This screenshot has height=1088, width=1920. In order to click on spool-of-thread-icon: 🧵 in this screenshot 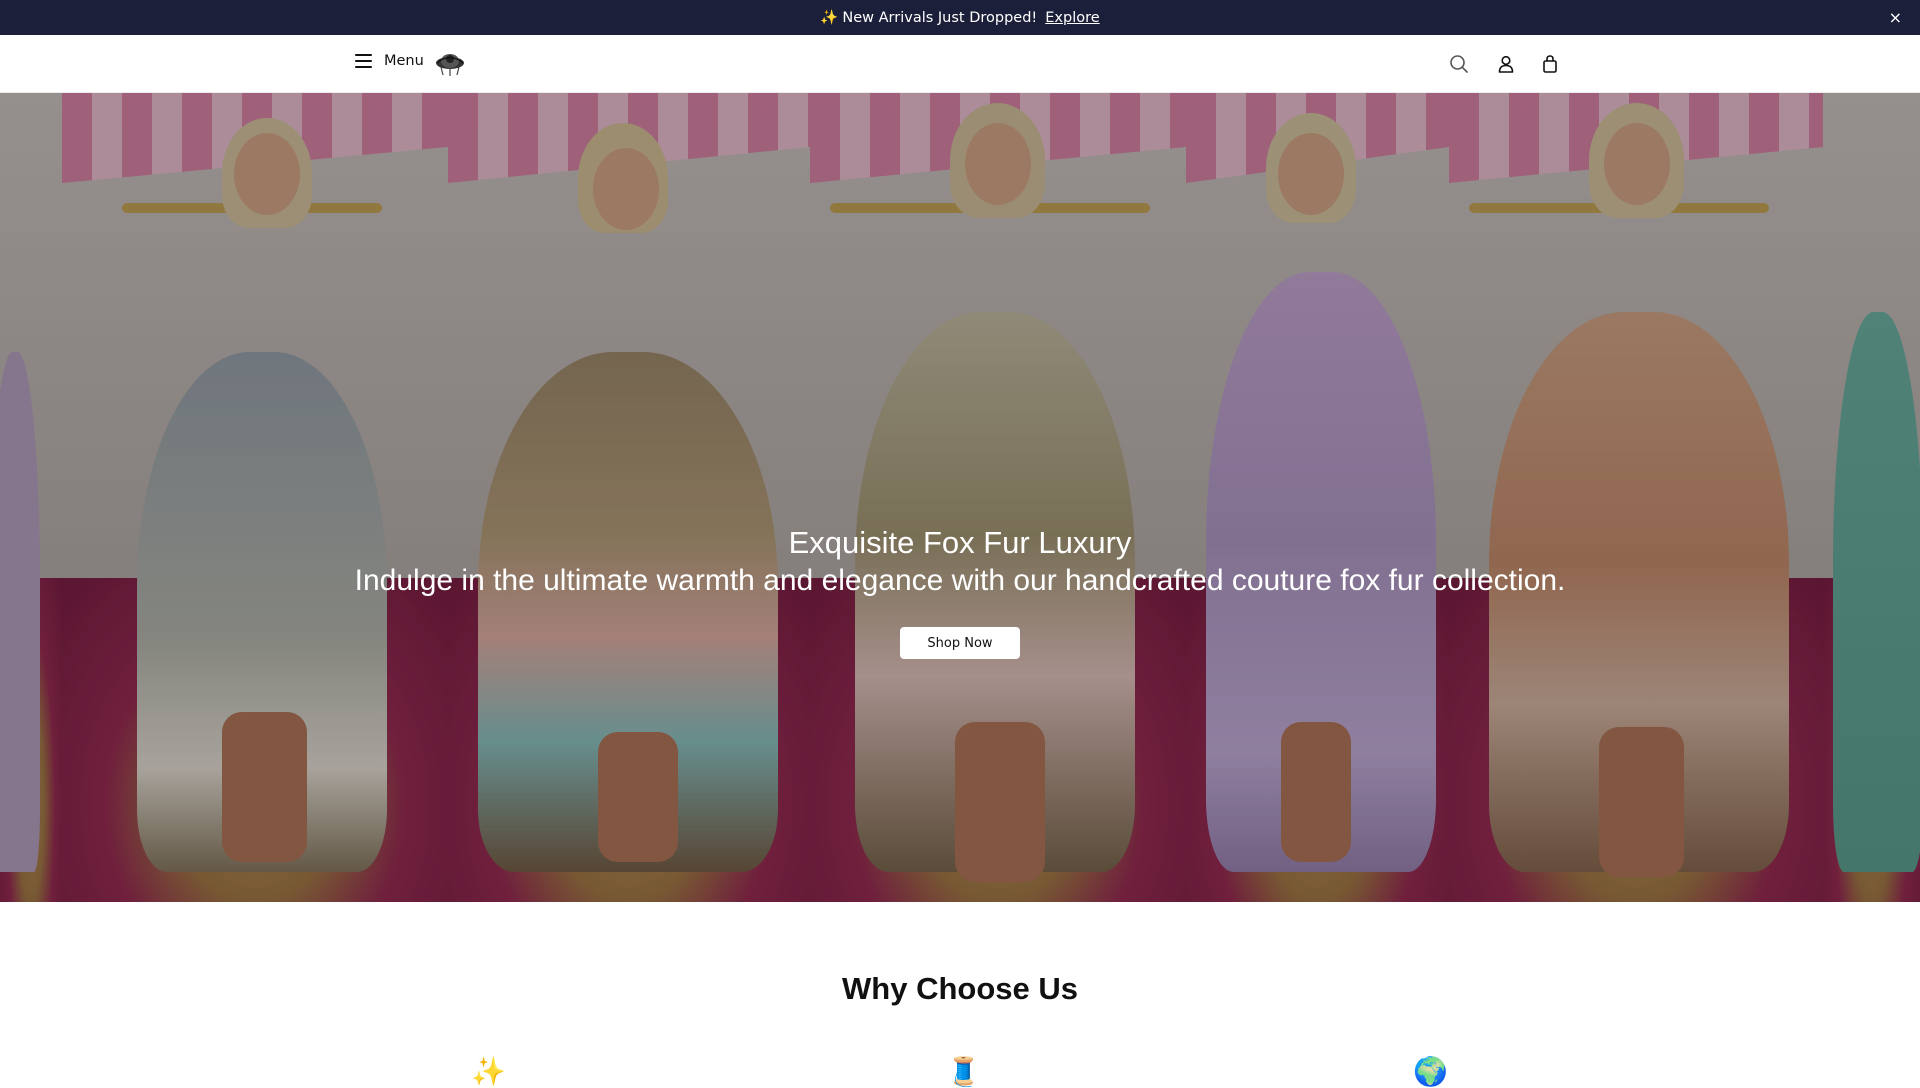, I will do `click(963, 1071)`.